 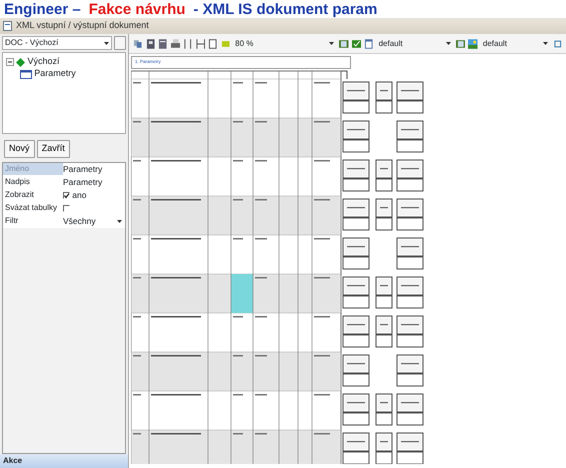 What do you see at coordinates (473, 43) in the screenshot?
I see `landscape-icon` at bounding box center [473, 43].